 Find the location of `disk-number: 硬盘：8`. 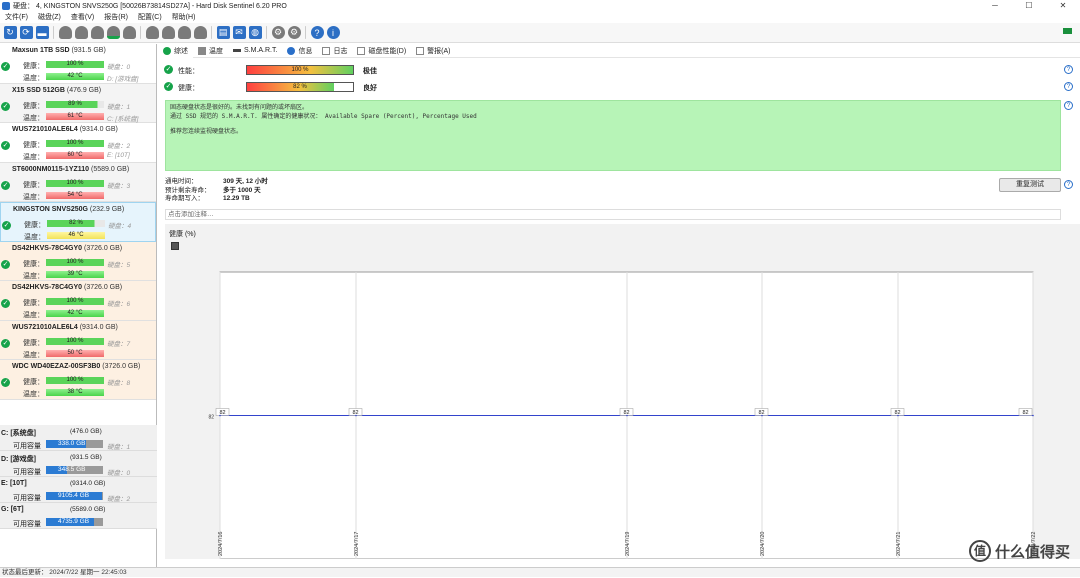

disk-number: 硬盘：8 is located at coordinates (119, 383).